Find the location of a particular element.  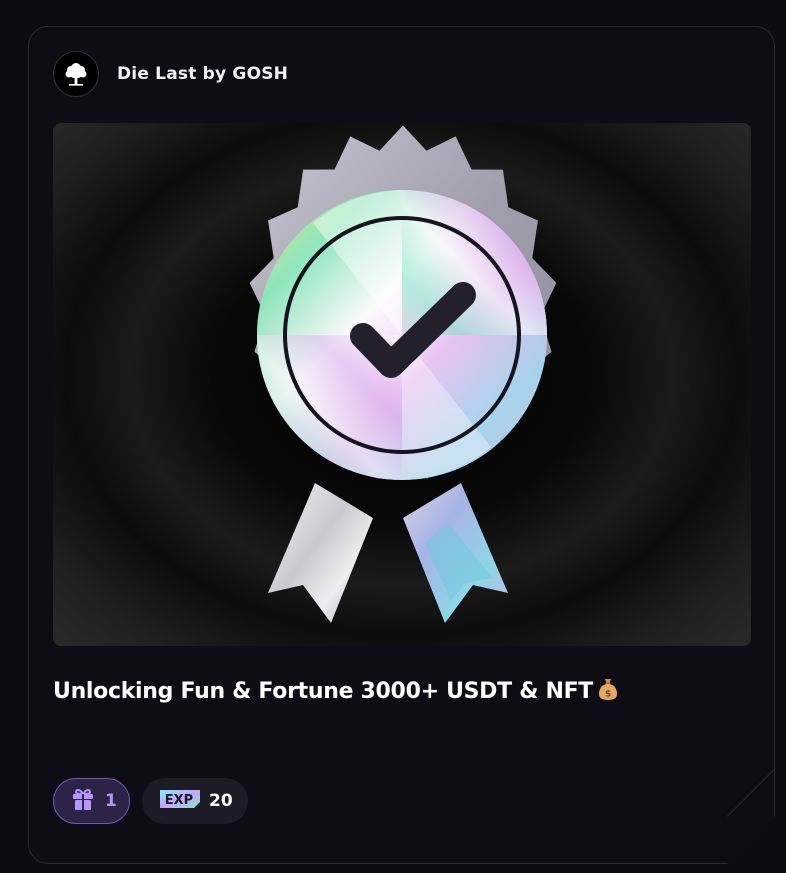

exp-icon: EXP is located at coordinates (180, 801).